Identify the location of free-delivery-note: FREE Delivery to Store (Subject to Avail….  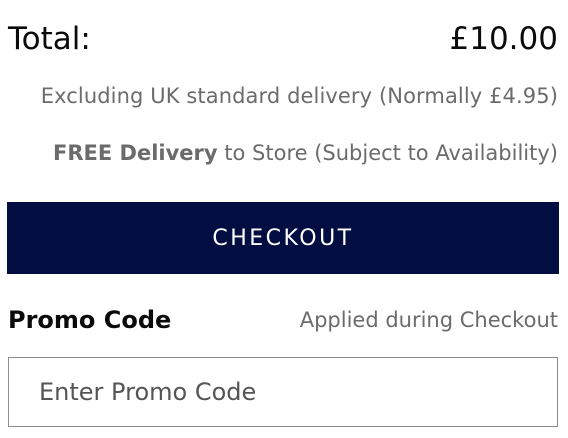
(305, 153).